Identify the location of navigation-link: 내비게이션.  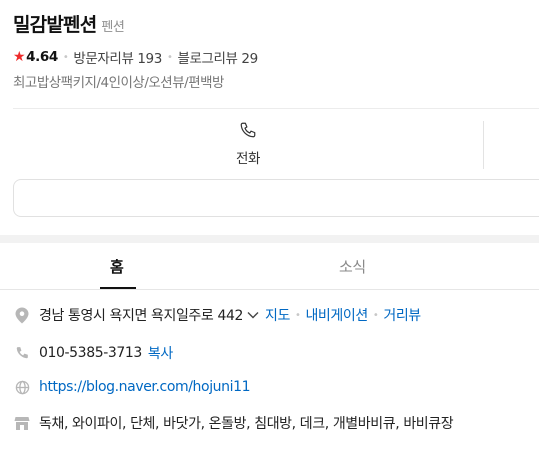
(336, 315).